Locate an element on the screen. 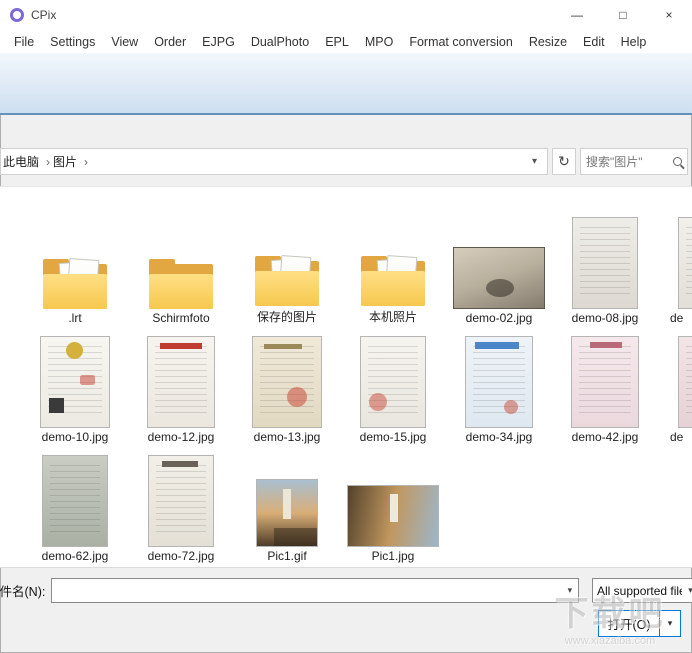  file-item: Pic1.gif is located at coordinates (287, 507).